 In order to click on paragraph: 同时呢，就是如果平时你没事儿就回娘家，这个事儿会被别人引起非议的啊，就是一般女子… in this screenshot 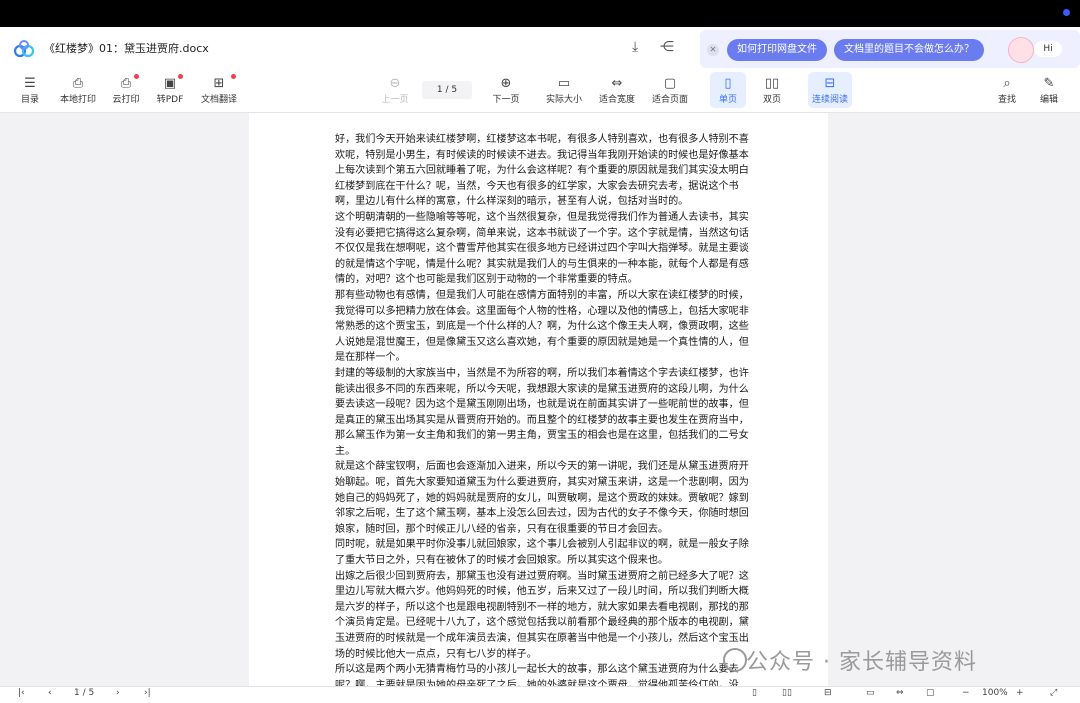, I will do `click(542, 553)`.